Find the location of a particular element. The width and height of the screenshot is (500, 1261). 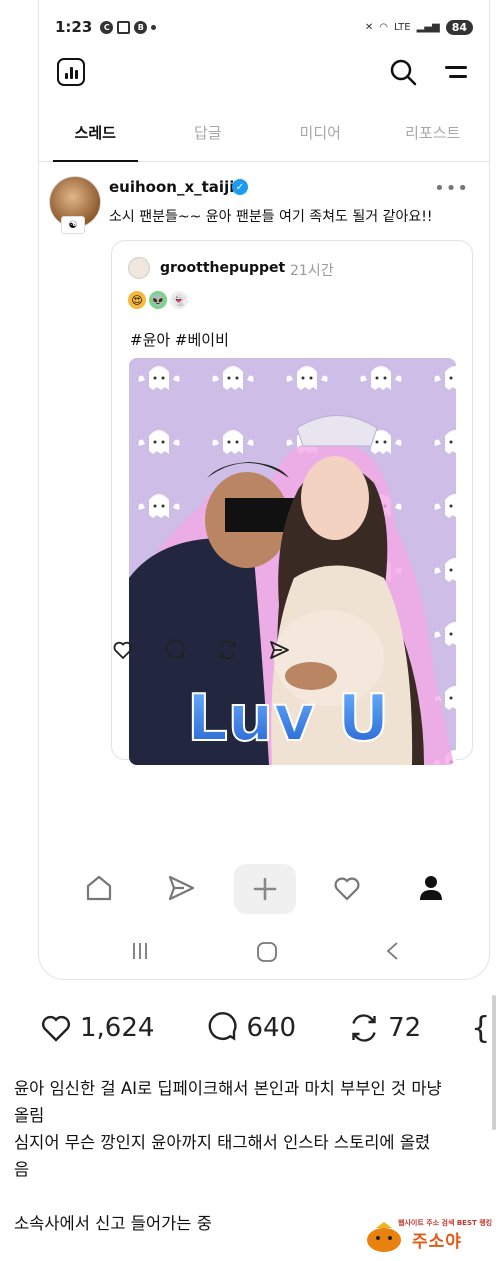

watermark-logo: 웹사이트 주소 검색 BEST 랭킹 주소야 is located at coordinates (426, 1237).